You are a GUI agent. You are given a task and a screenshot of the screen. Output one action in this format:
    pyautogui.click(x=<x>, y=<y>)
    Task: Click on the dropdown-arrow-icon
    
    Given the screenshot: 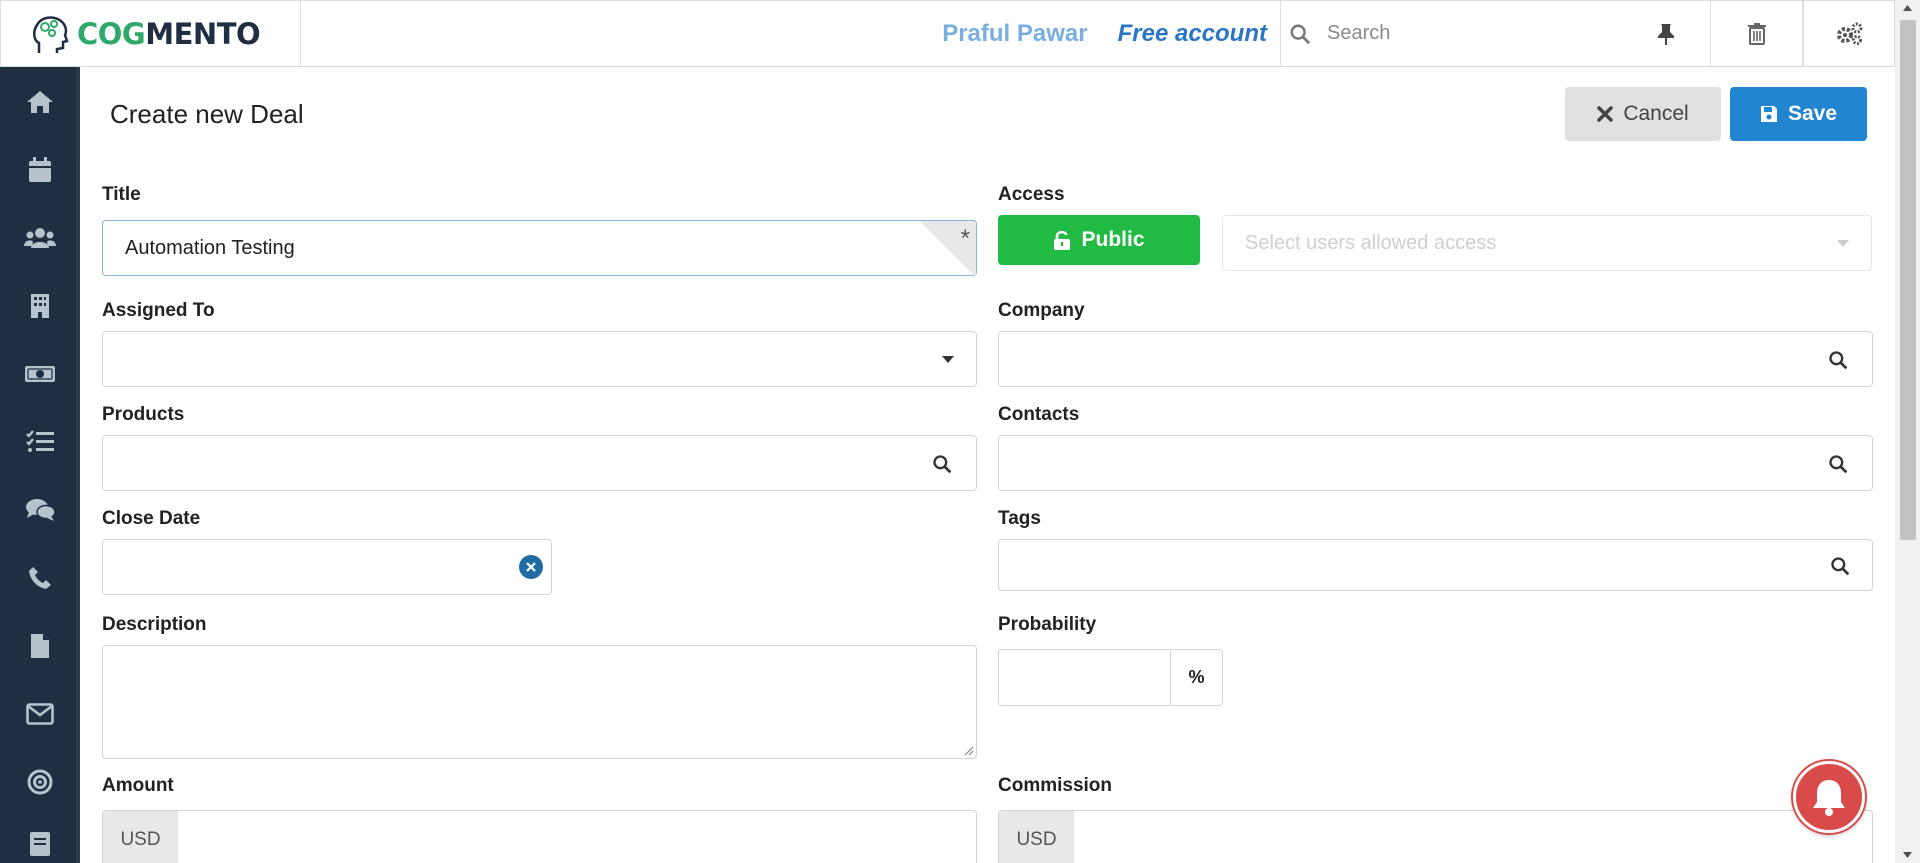 What is the action you would take?
    pyautogui.click(x=1843, y=243)
    